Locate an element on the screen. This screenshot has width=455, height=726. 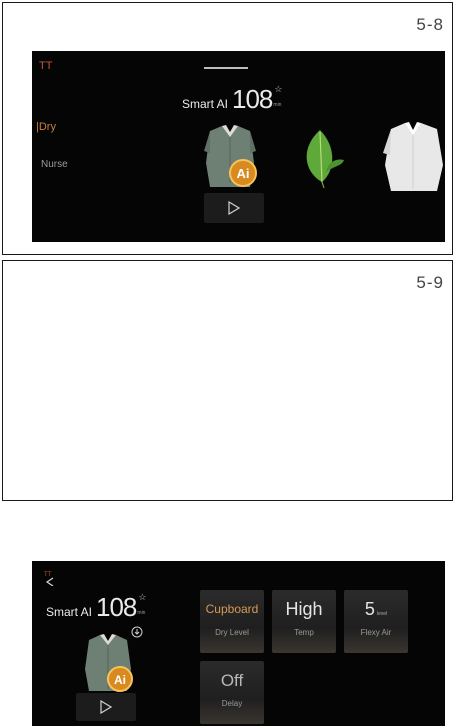
drag-handle is located at coordinates (226, 68).